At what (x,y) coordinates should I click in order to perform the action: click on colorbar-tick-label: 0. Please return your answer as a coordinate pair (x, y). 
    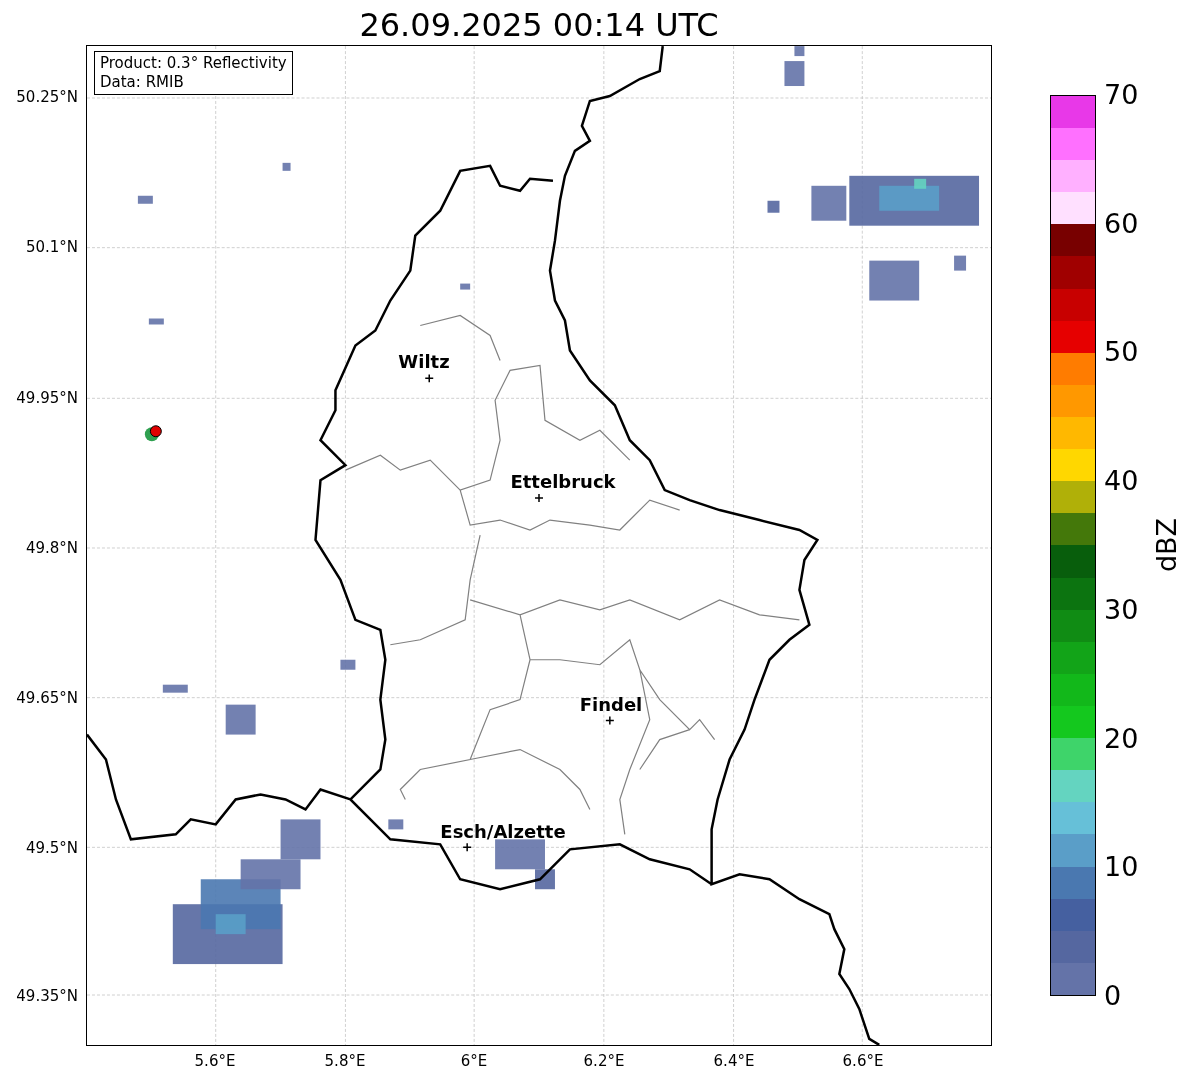
    Looking at the image, I should click on (1113, 996).